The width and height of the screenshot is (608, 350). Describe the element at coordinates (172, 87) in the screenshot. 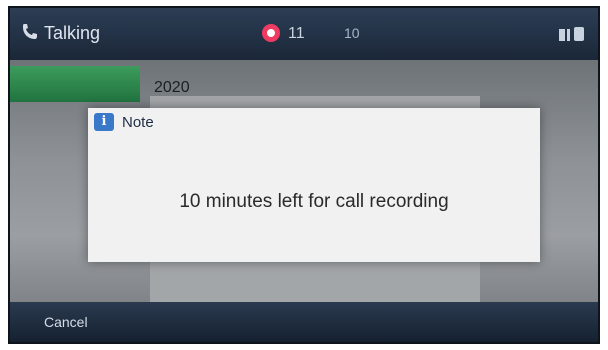

I see `contact-number: 2020` at that location.